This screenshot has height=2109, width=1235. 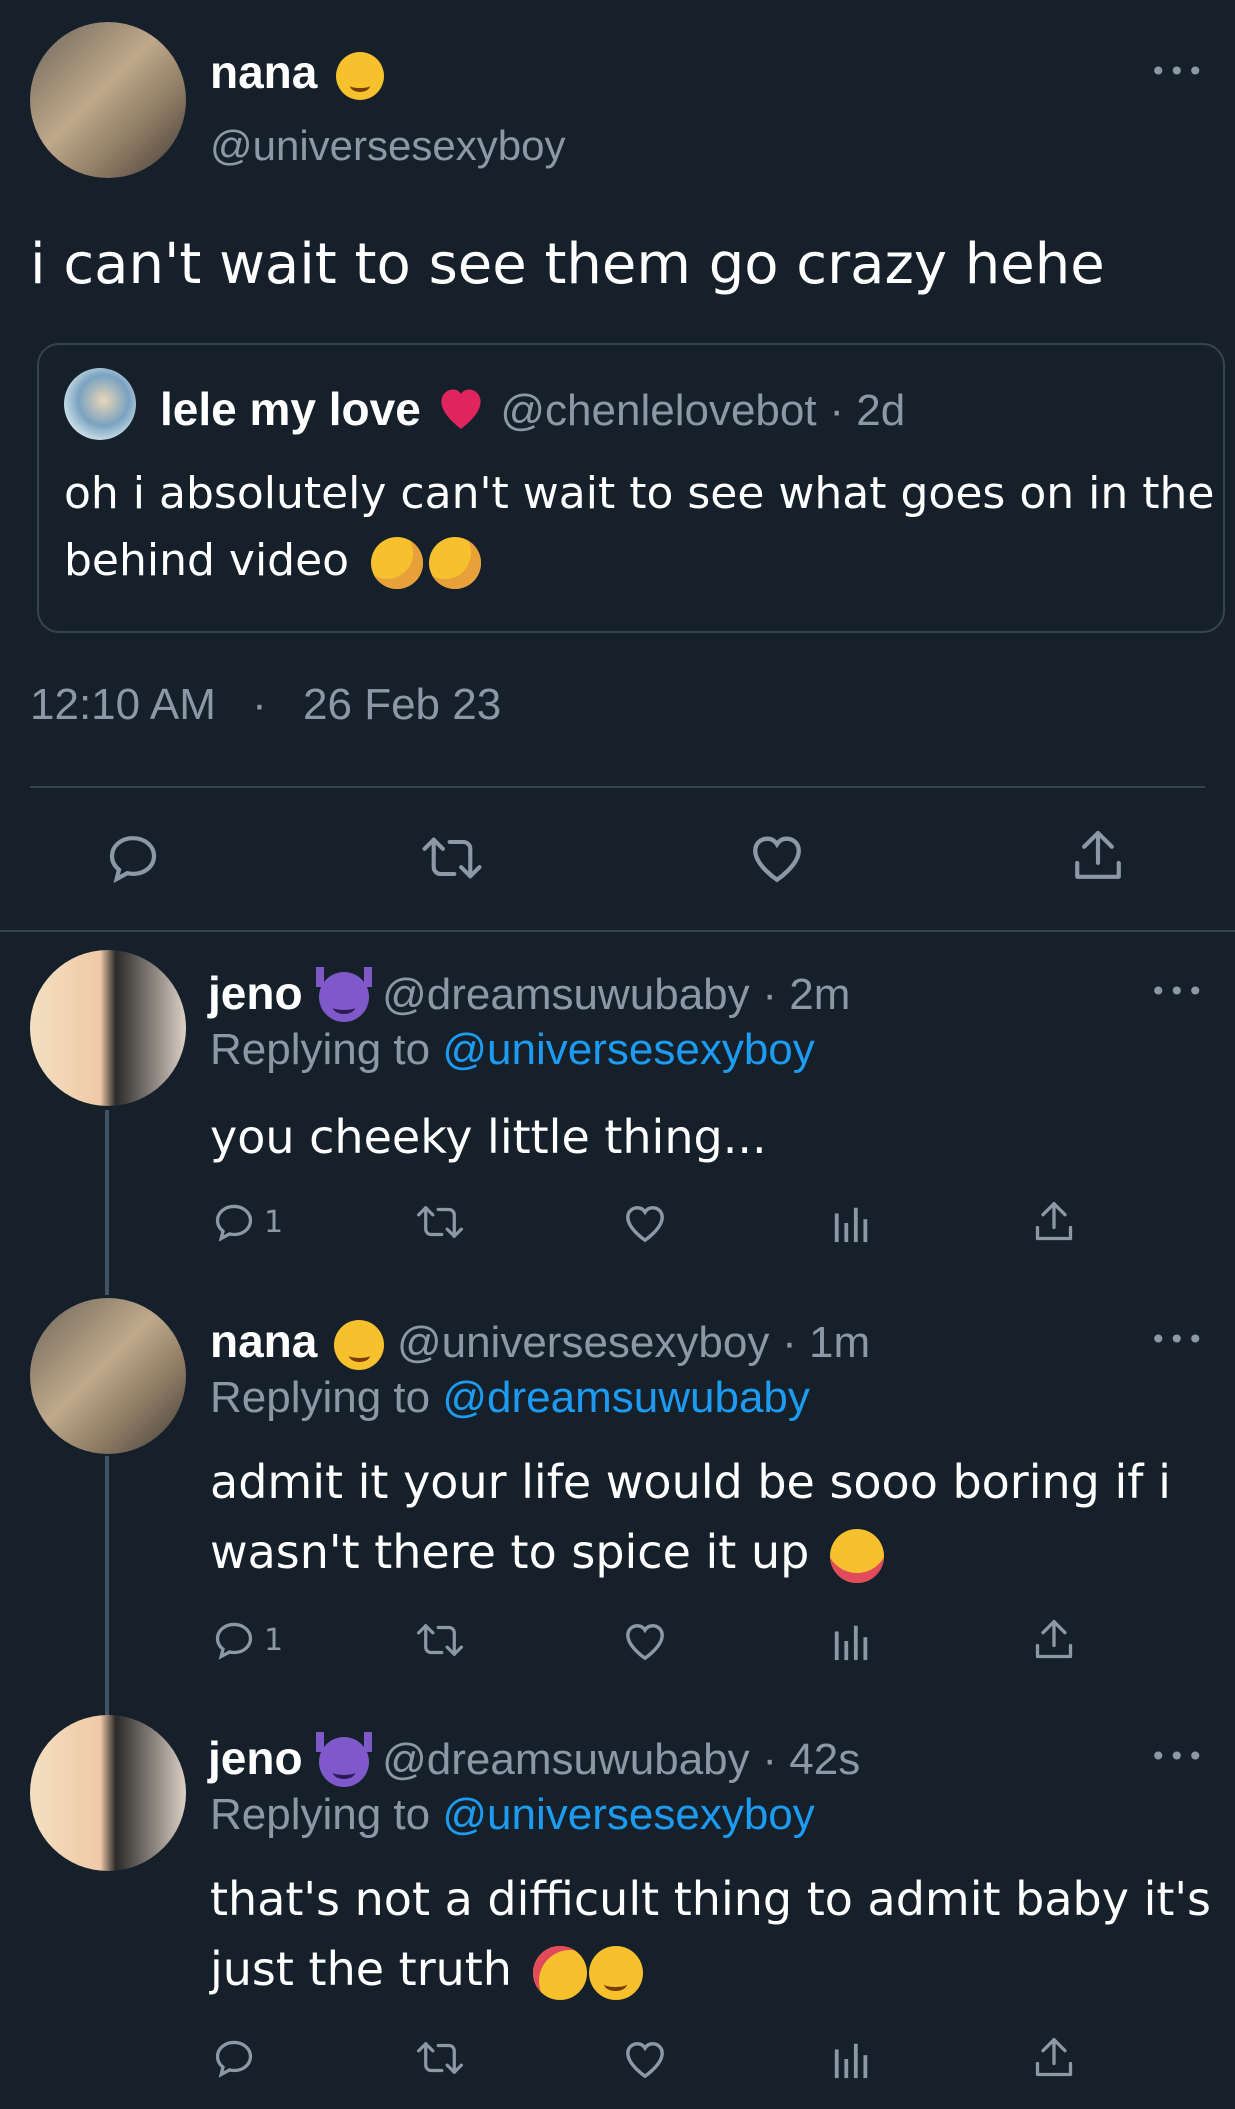 What do you see at coordinates (567, 264) in the screenshot?
I see `tweet-text: i can't wait to see them go crazy hehe` at bounding box center [567, 264].